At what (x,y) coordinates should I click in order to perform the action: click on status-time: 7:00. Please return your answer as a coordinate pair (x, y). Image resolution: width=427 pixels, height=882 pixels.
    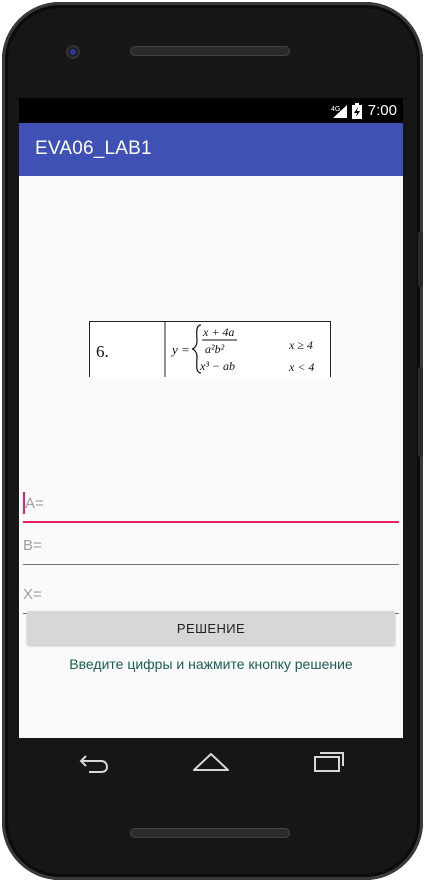
    Looking at the image, I should click on (382, 110).